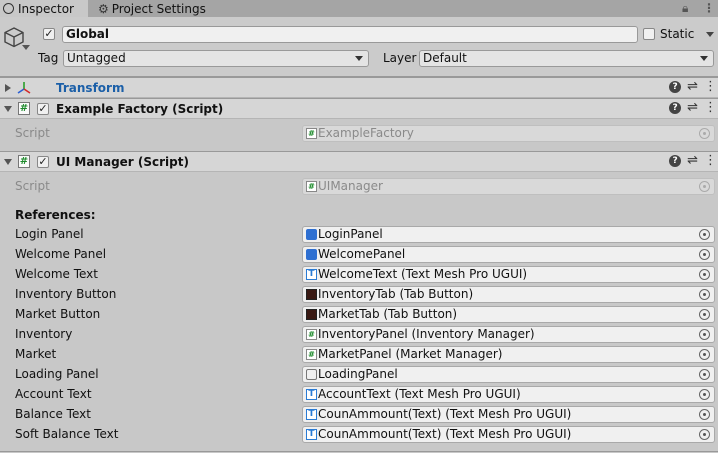  Describe the element at coordinates (48, 58) in the screenshot. I see `tag-label: Tag` at that location.